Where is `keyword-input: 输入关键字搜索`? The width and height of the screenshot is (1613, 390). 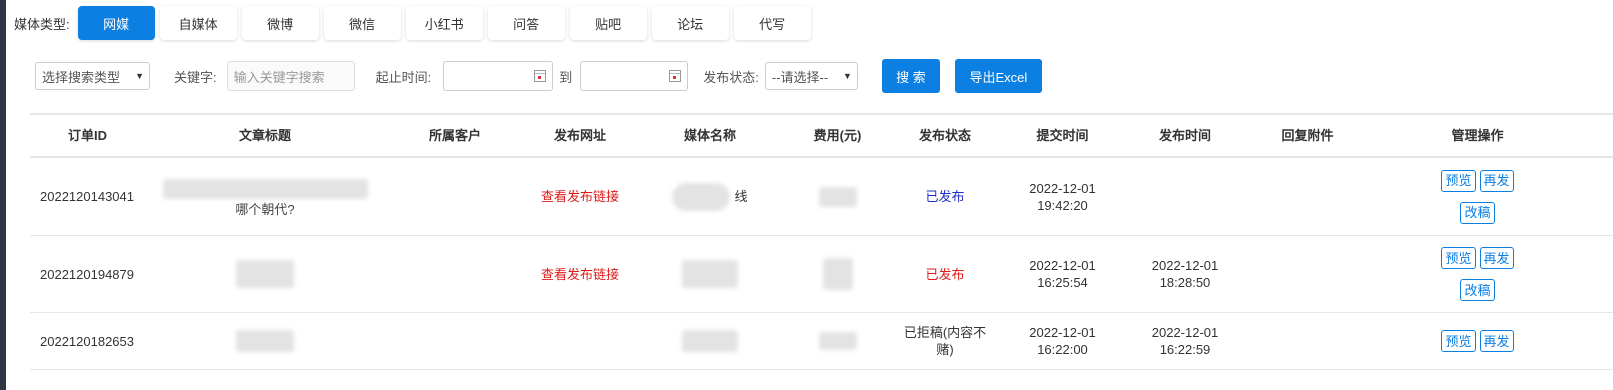
keyword-input: 输入关键字搜索 is located at coordinates (290, 76).